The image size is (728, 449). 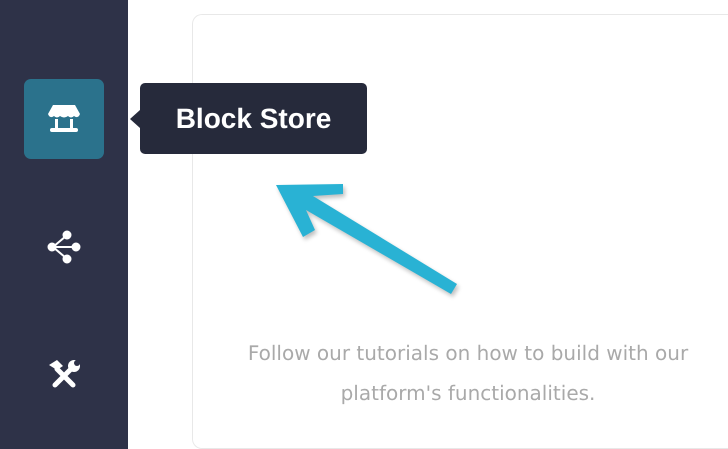 I want to click on store-icon, so click(x=64, y=119).